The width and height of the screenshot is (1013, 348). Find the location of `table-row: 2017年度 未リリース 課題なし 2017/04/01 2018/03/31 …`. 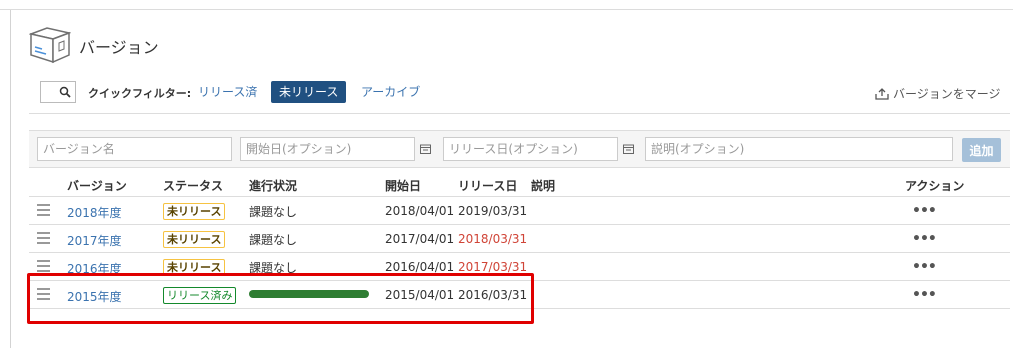

table-row: 2017年度 未リリース 課題なし 2017/04/01 2018/03/31 … is located at coordinates (519, 239).